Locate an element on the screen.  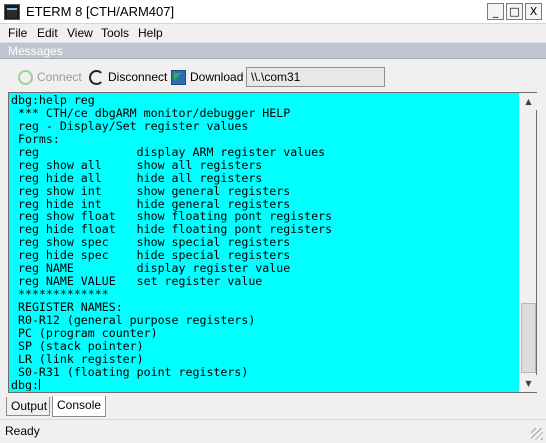
scroll-up-icon: ▲ is located at coordinates (528, 101).